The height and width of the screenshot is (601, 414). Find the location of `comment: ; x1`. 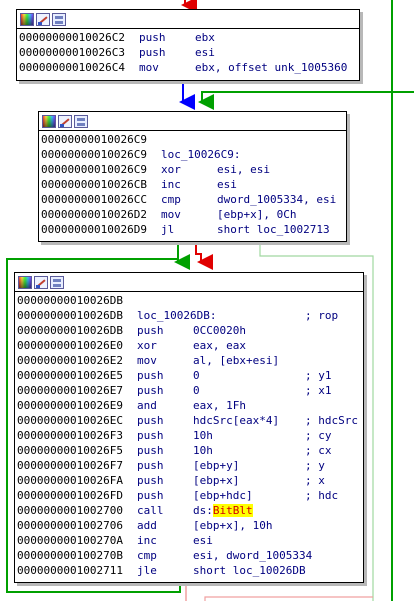

comment: ; x1 is located at coordinates (318, 390).